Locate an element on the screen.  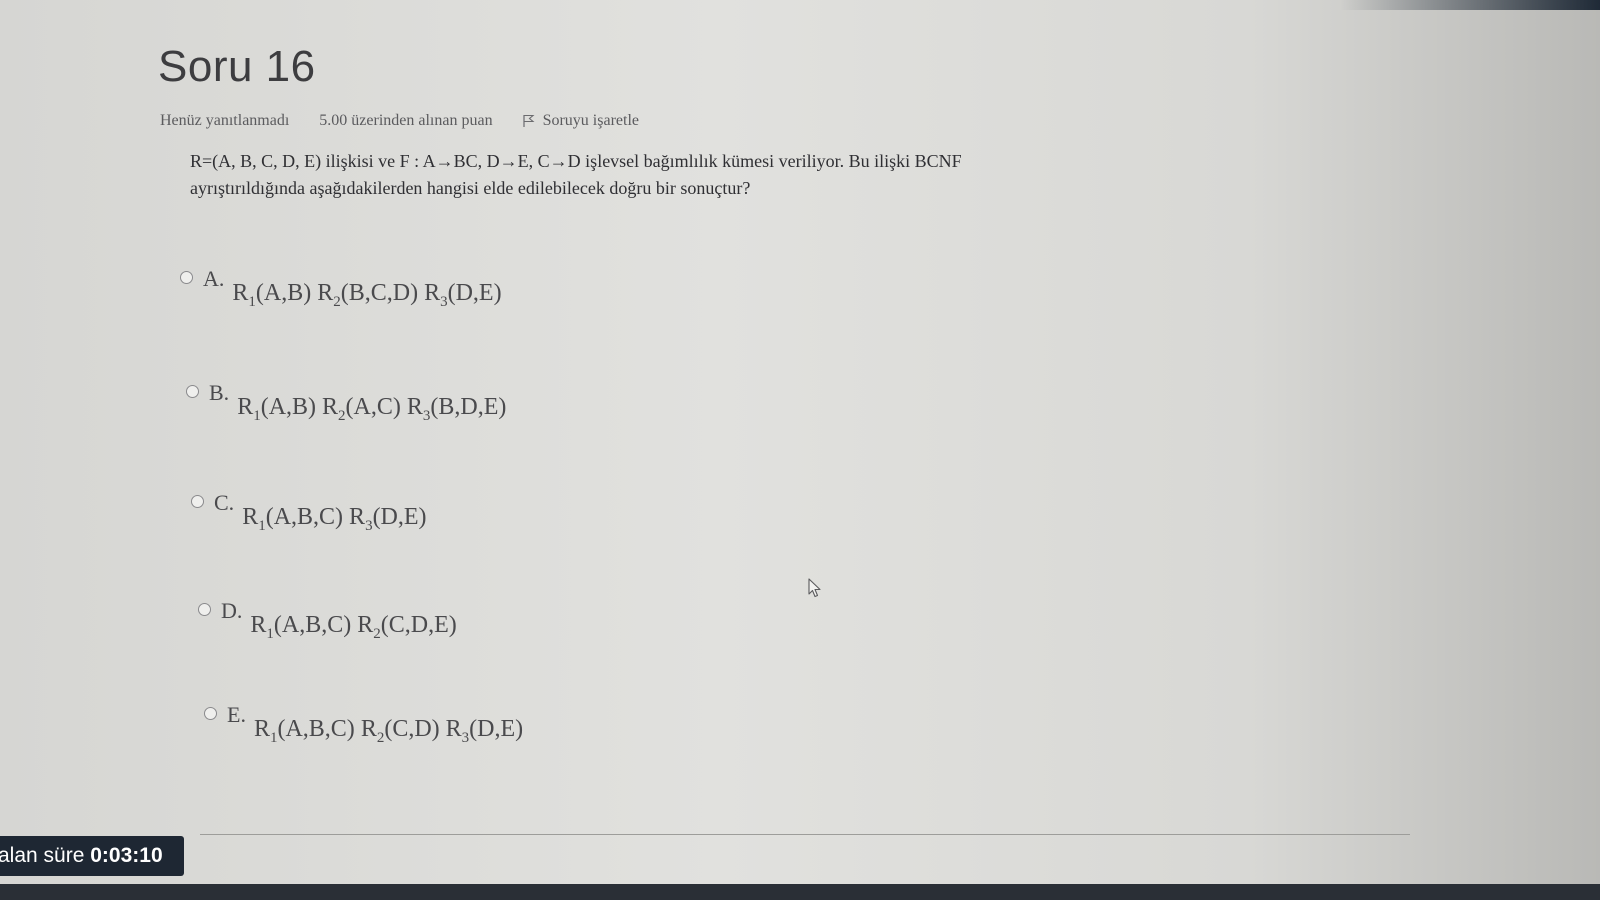
relation: R3(B,D,E) is located at coordinates (456, 409).